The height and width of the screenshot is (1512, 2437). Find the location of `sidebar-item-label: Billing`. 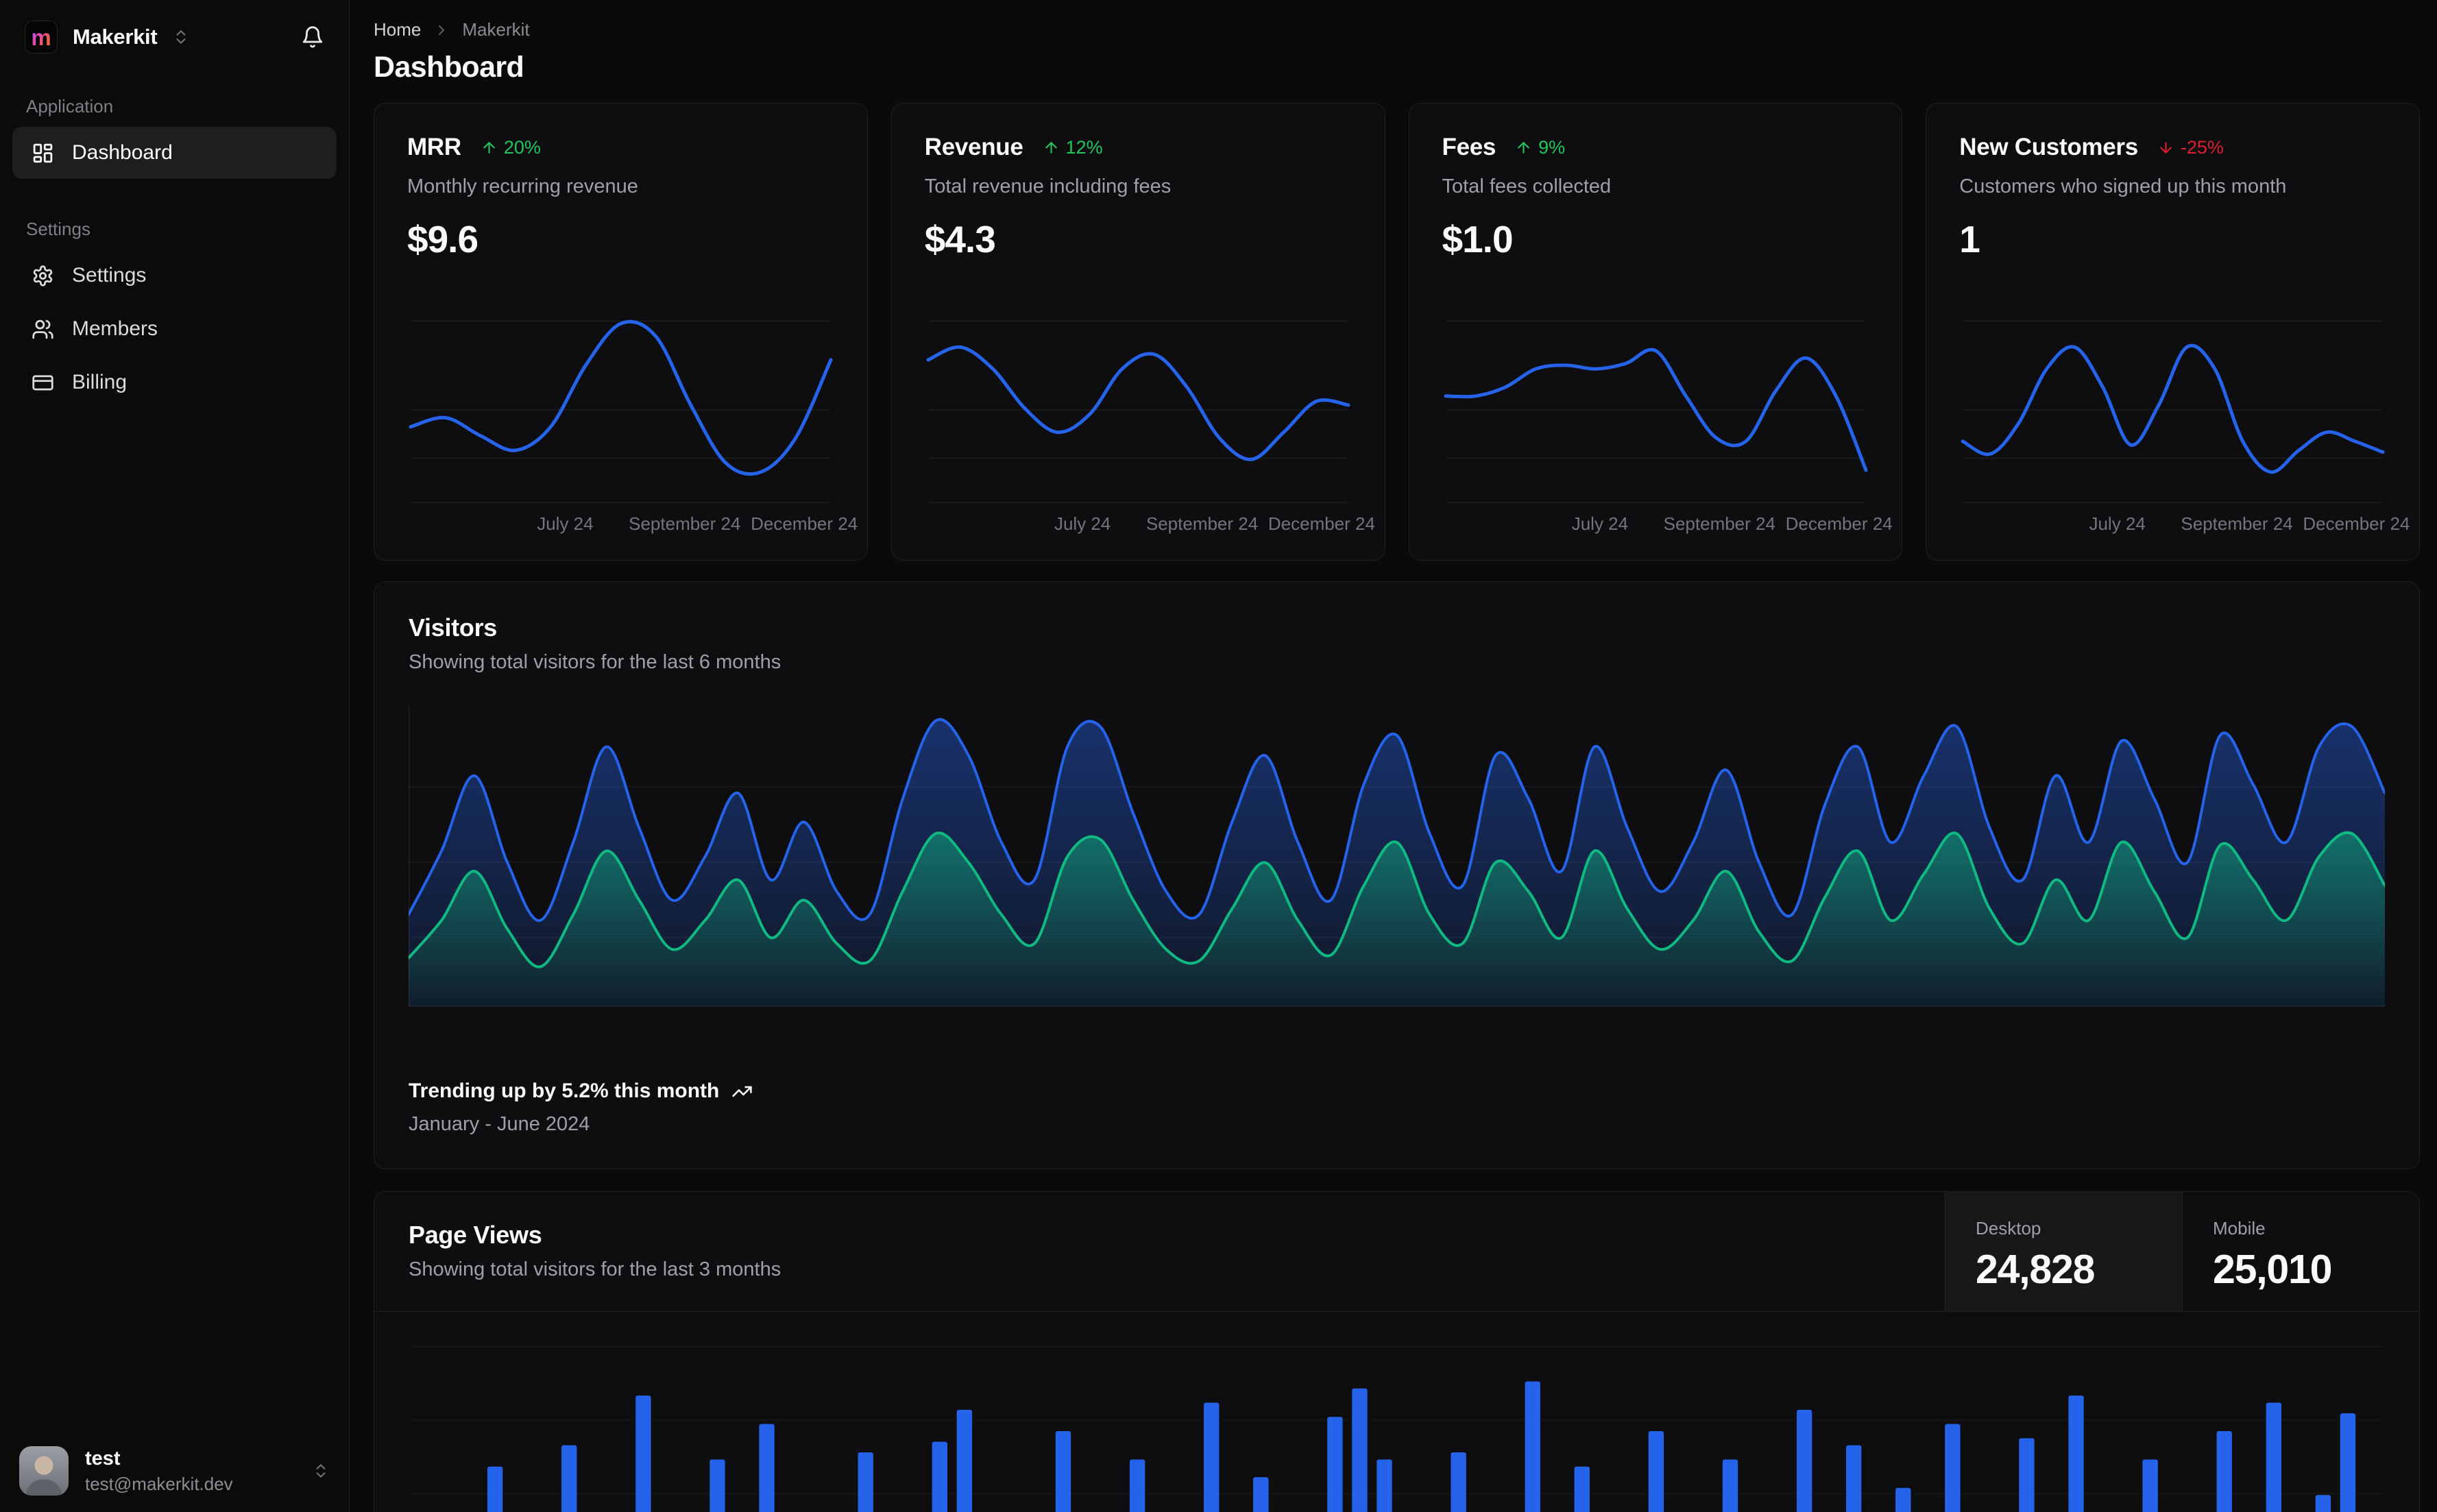

sidebar-item-label: Billing is located at coordinates (100, 382).